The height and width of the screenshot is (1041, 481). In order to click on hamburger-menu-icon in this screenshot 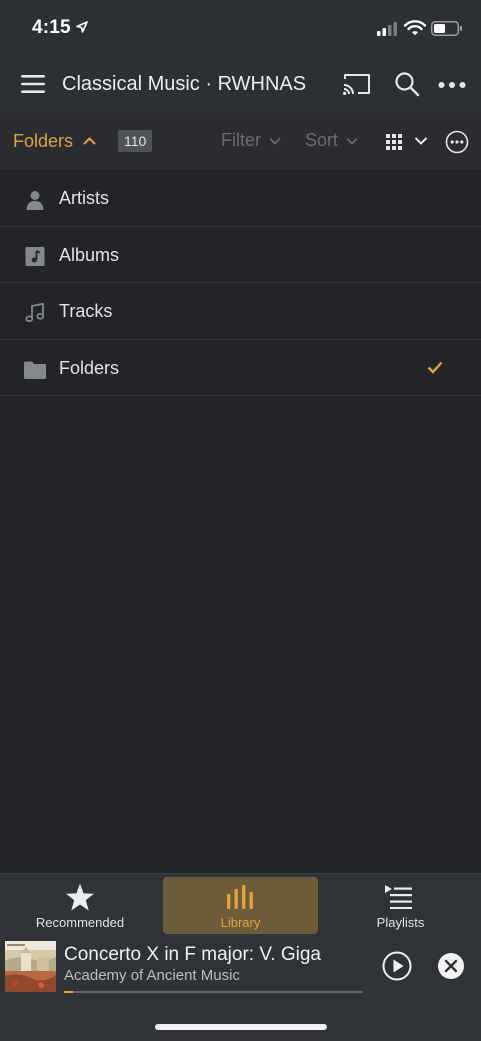, I will do `click(33, 84)`.